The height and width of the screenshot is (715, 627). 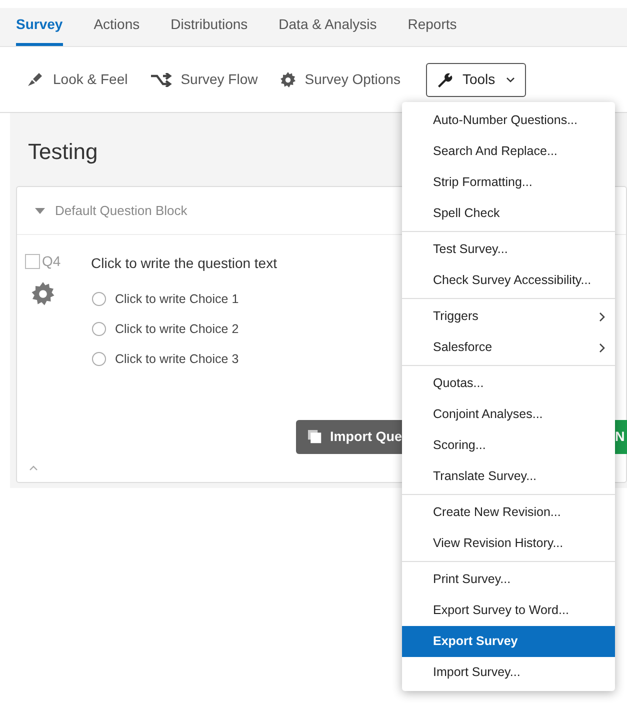 I want to click on copy-icon, so click(x=315, y=437).